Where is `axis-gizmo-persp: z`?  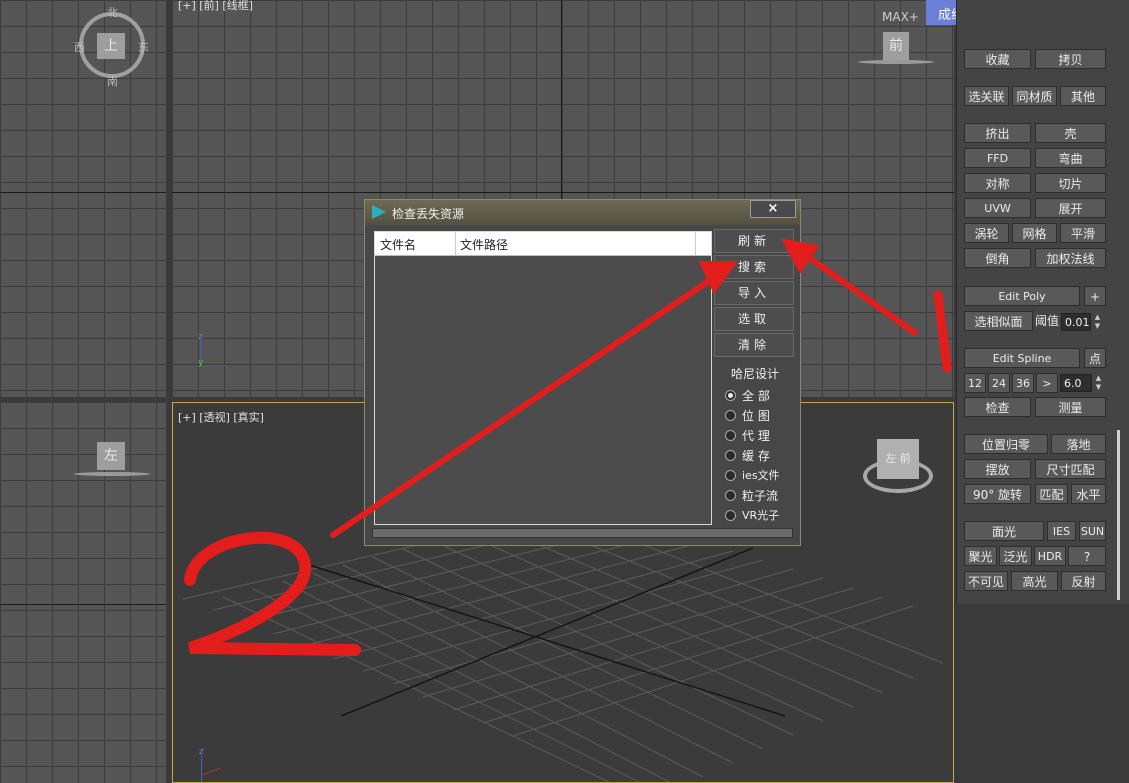 axis-gizmo-persp: z is located at coordinates (214, 764).